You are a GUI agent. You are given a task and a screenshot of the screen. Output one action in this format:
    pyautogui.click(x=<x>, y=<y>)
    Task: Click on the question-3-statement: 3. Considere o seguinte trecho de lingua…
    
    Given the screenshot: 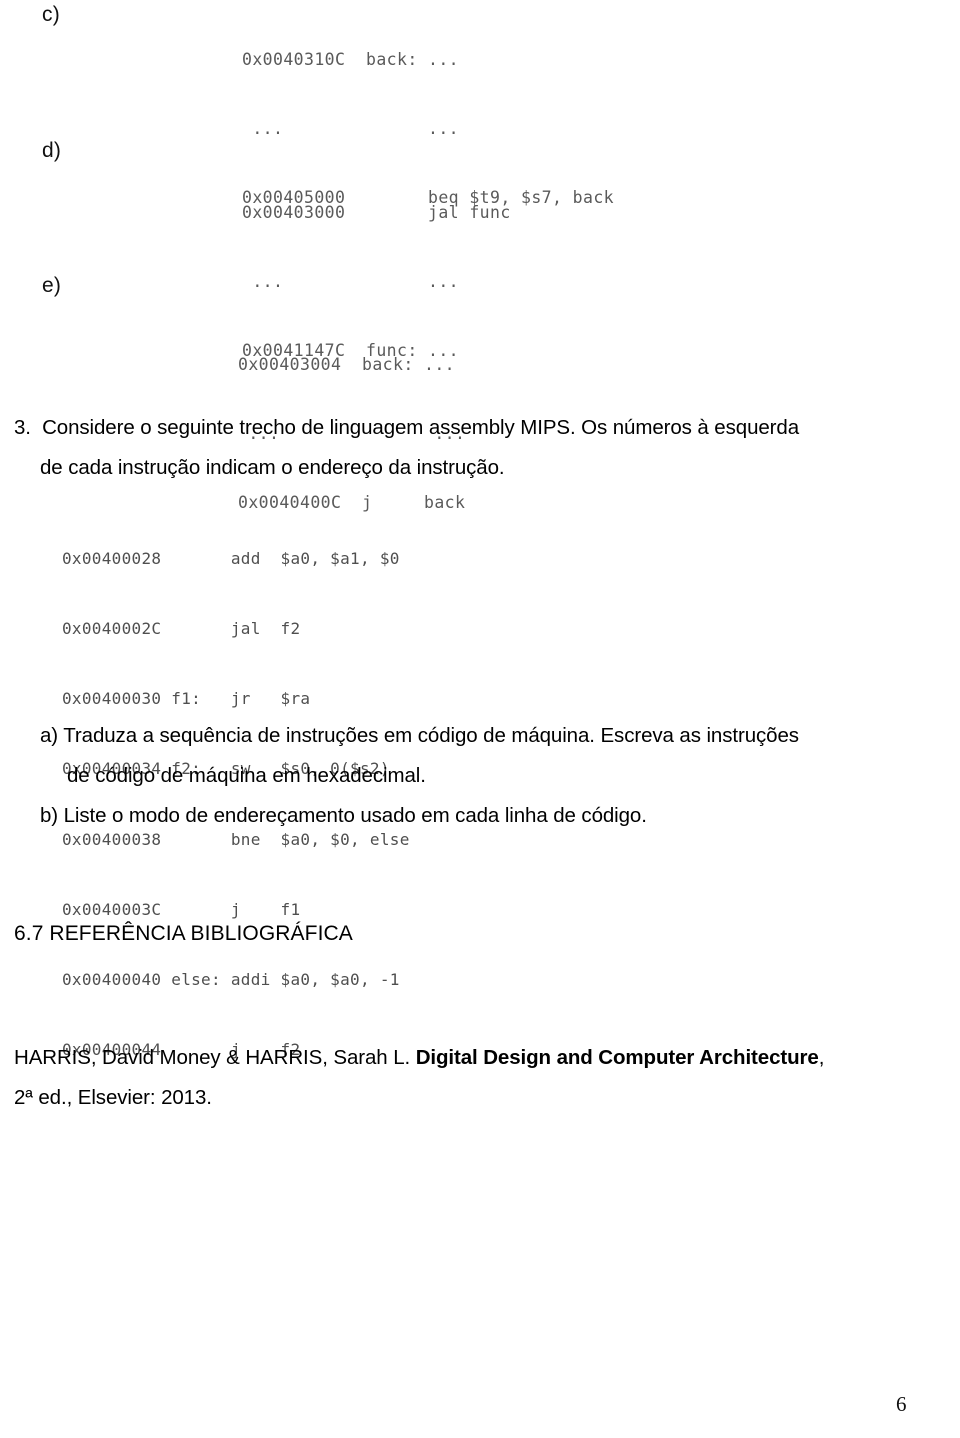 What is the action you would take?
    pyautogui.click(x=482, y=448)
    